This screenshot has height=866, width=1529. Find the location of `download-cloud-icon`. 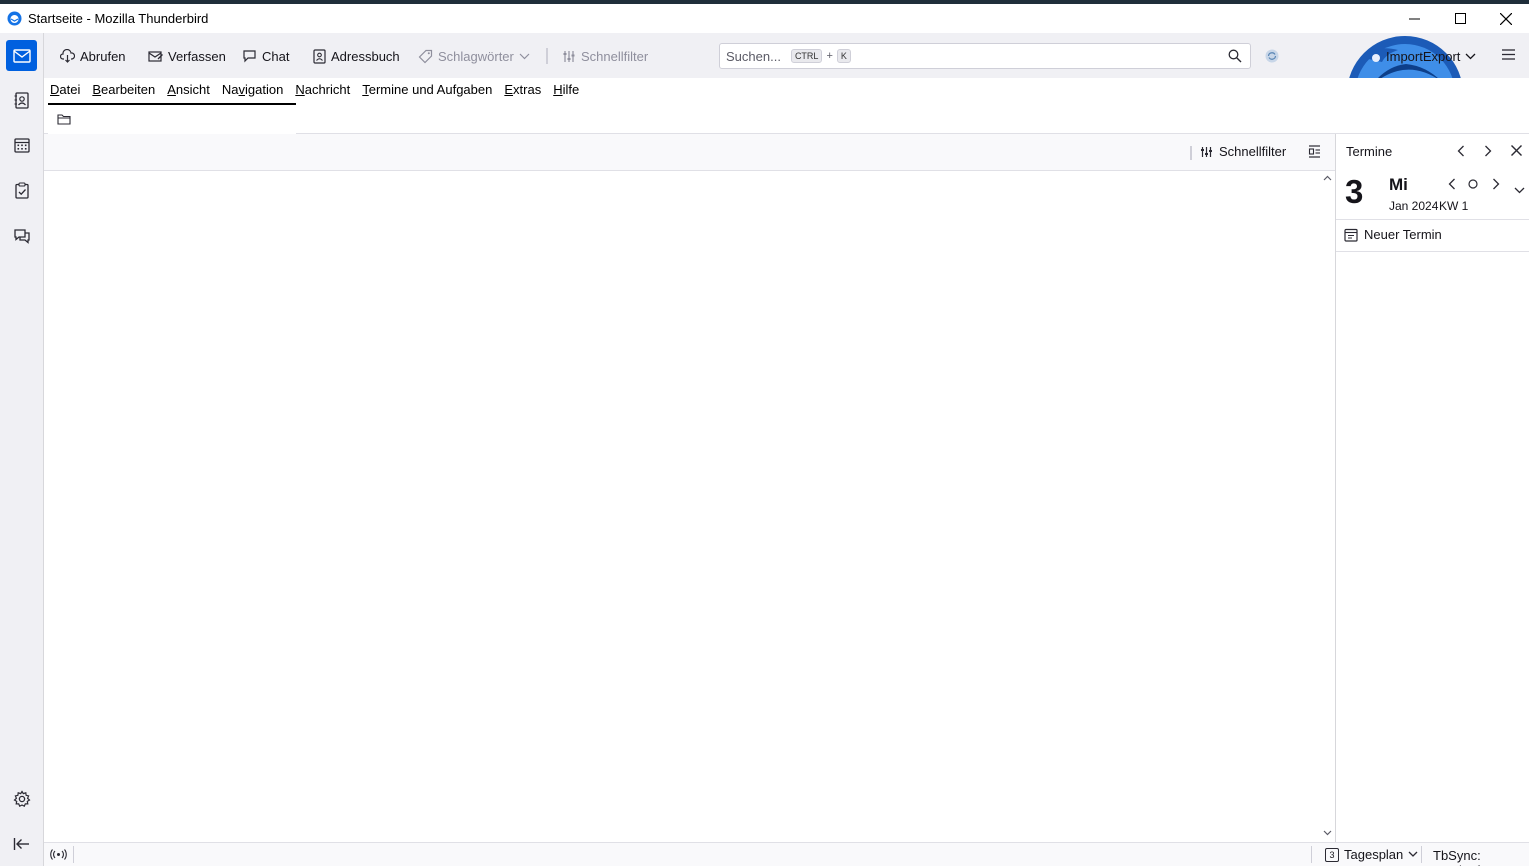

download-cloud-icon is located at coordinates (67, 56).